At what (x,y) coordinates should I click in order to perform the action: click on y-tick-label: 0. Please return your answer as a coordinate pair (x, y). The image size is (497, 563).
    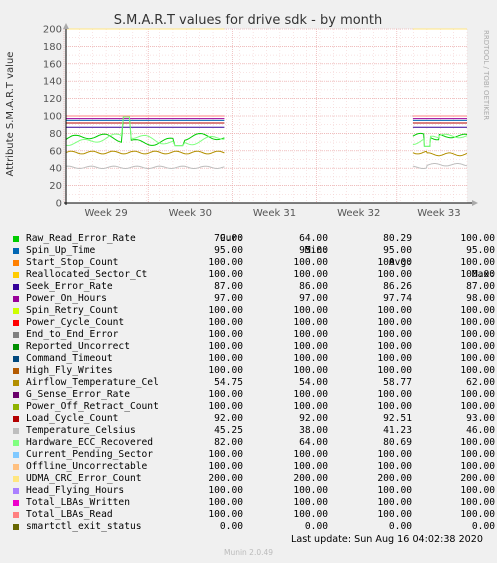
    Looking at the image, I should click on (59, 204).